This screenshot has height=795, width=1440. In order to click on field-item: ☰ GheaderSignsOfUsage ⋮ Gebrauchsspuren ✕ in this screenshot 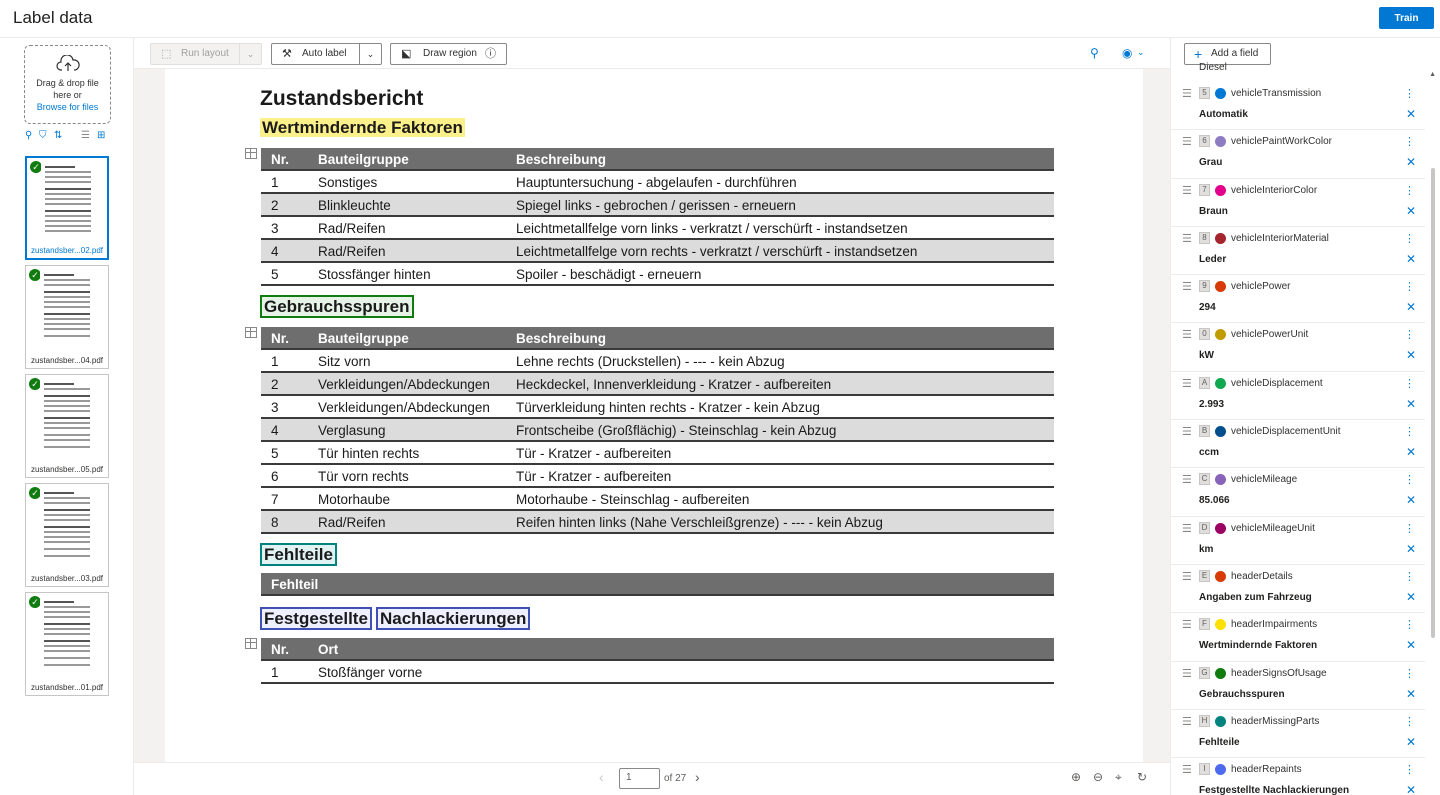, I will do `click(1298, 686)`.